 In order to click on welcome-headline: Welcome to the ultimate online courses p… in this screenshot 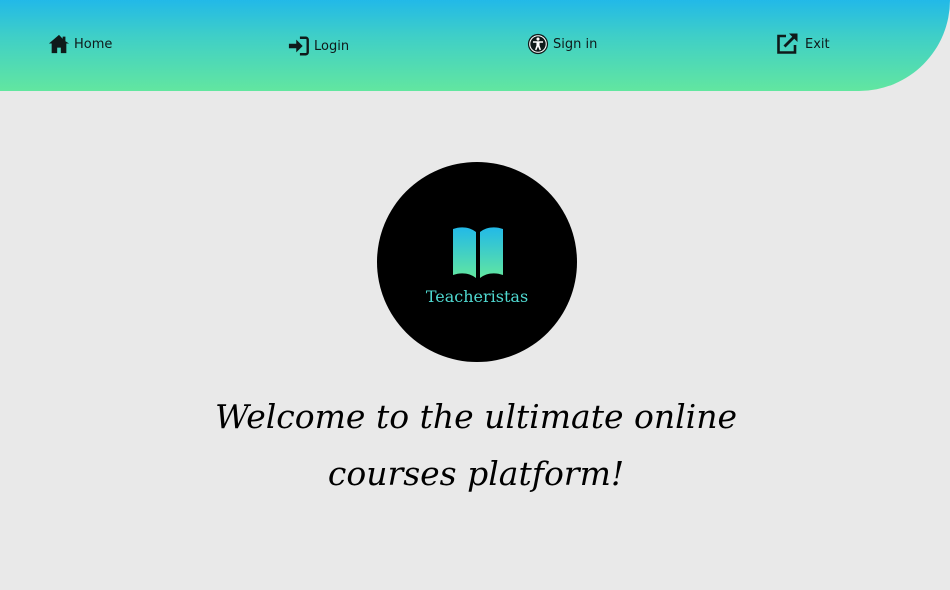, I will do `click(475, 445)`.